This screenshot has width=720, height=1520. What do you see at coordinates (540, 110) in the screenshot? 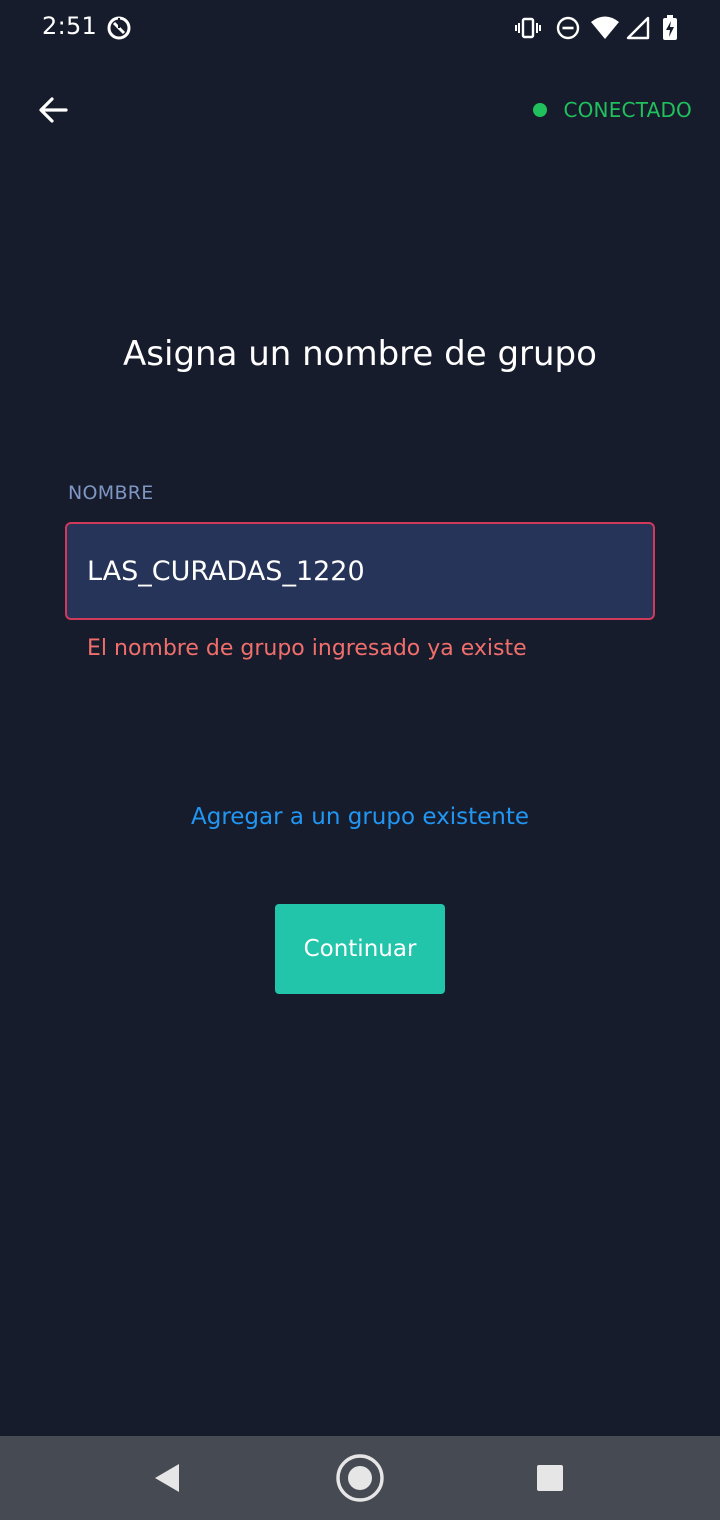
I see `connection-status-dot` at bounding box center [540, 110].